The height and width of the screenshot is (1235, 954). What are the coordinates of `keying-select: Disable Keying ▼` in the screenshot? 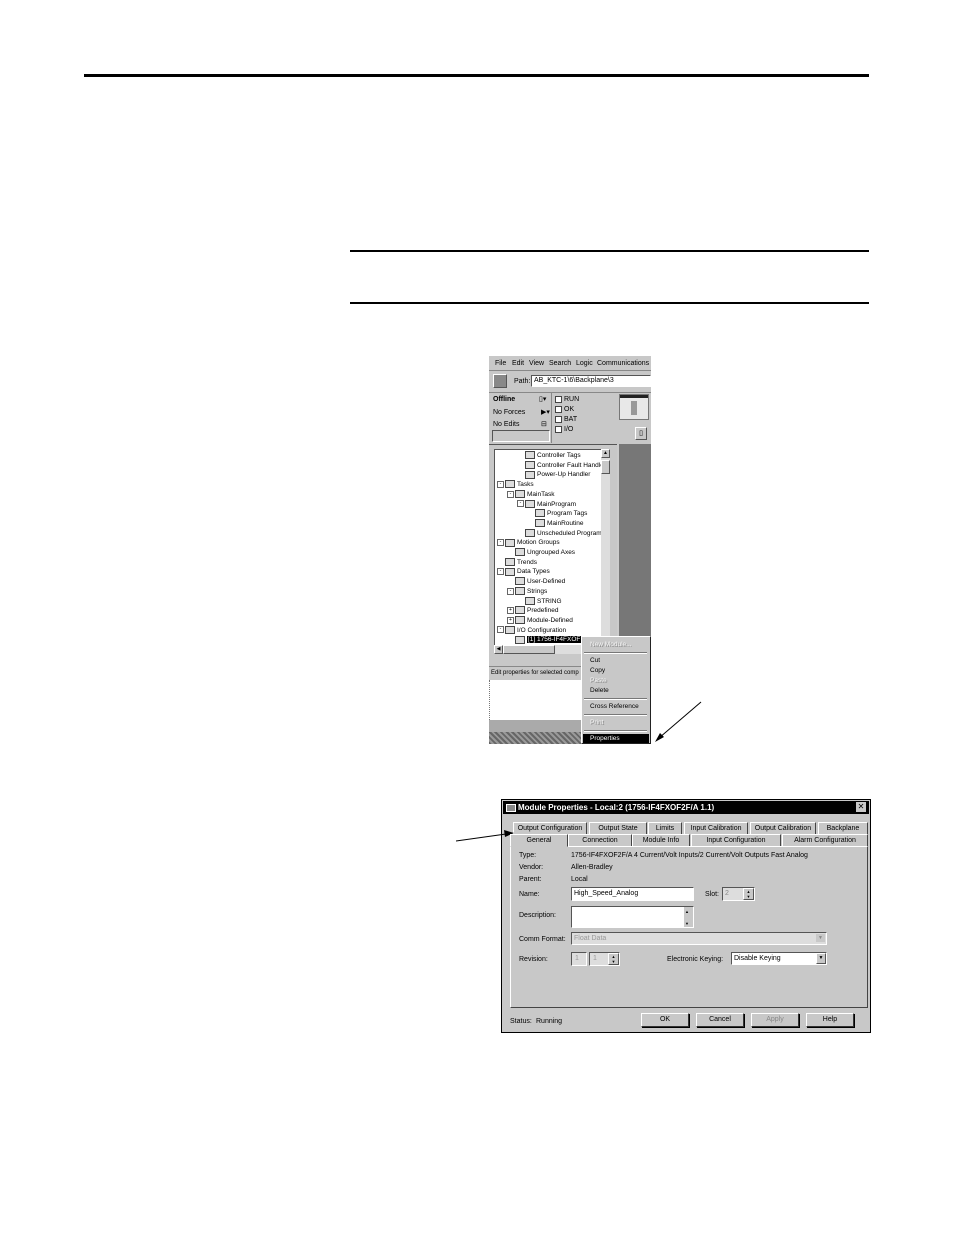 It's located at (779, 958).